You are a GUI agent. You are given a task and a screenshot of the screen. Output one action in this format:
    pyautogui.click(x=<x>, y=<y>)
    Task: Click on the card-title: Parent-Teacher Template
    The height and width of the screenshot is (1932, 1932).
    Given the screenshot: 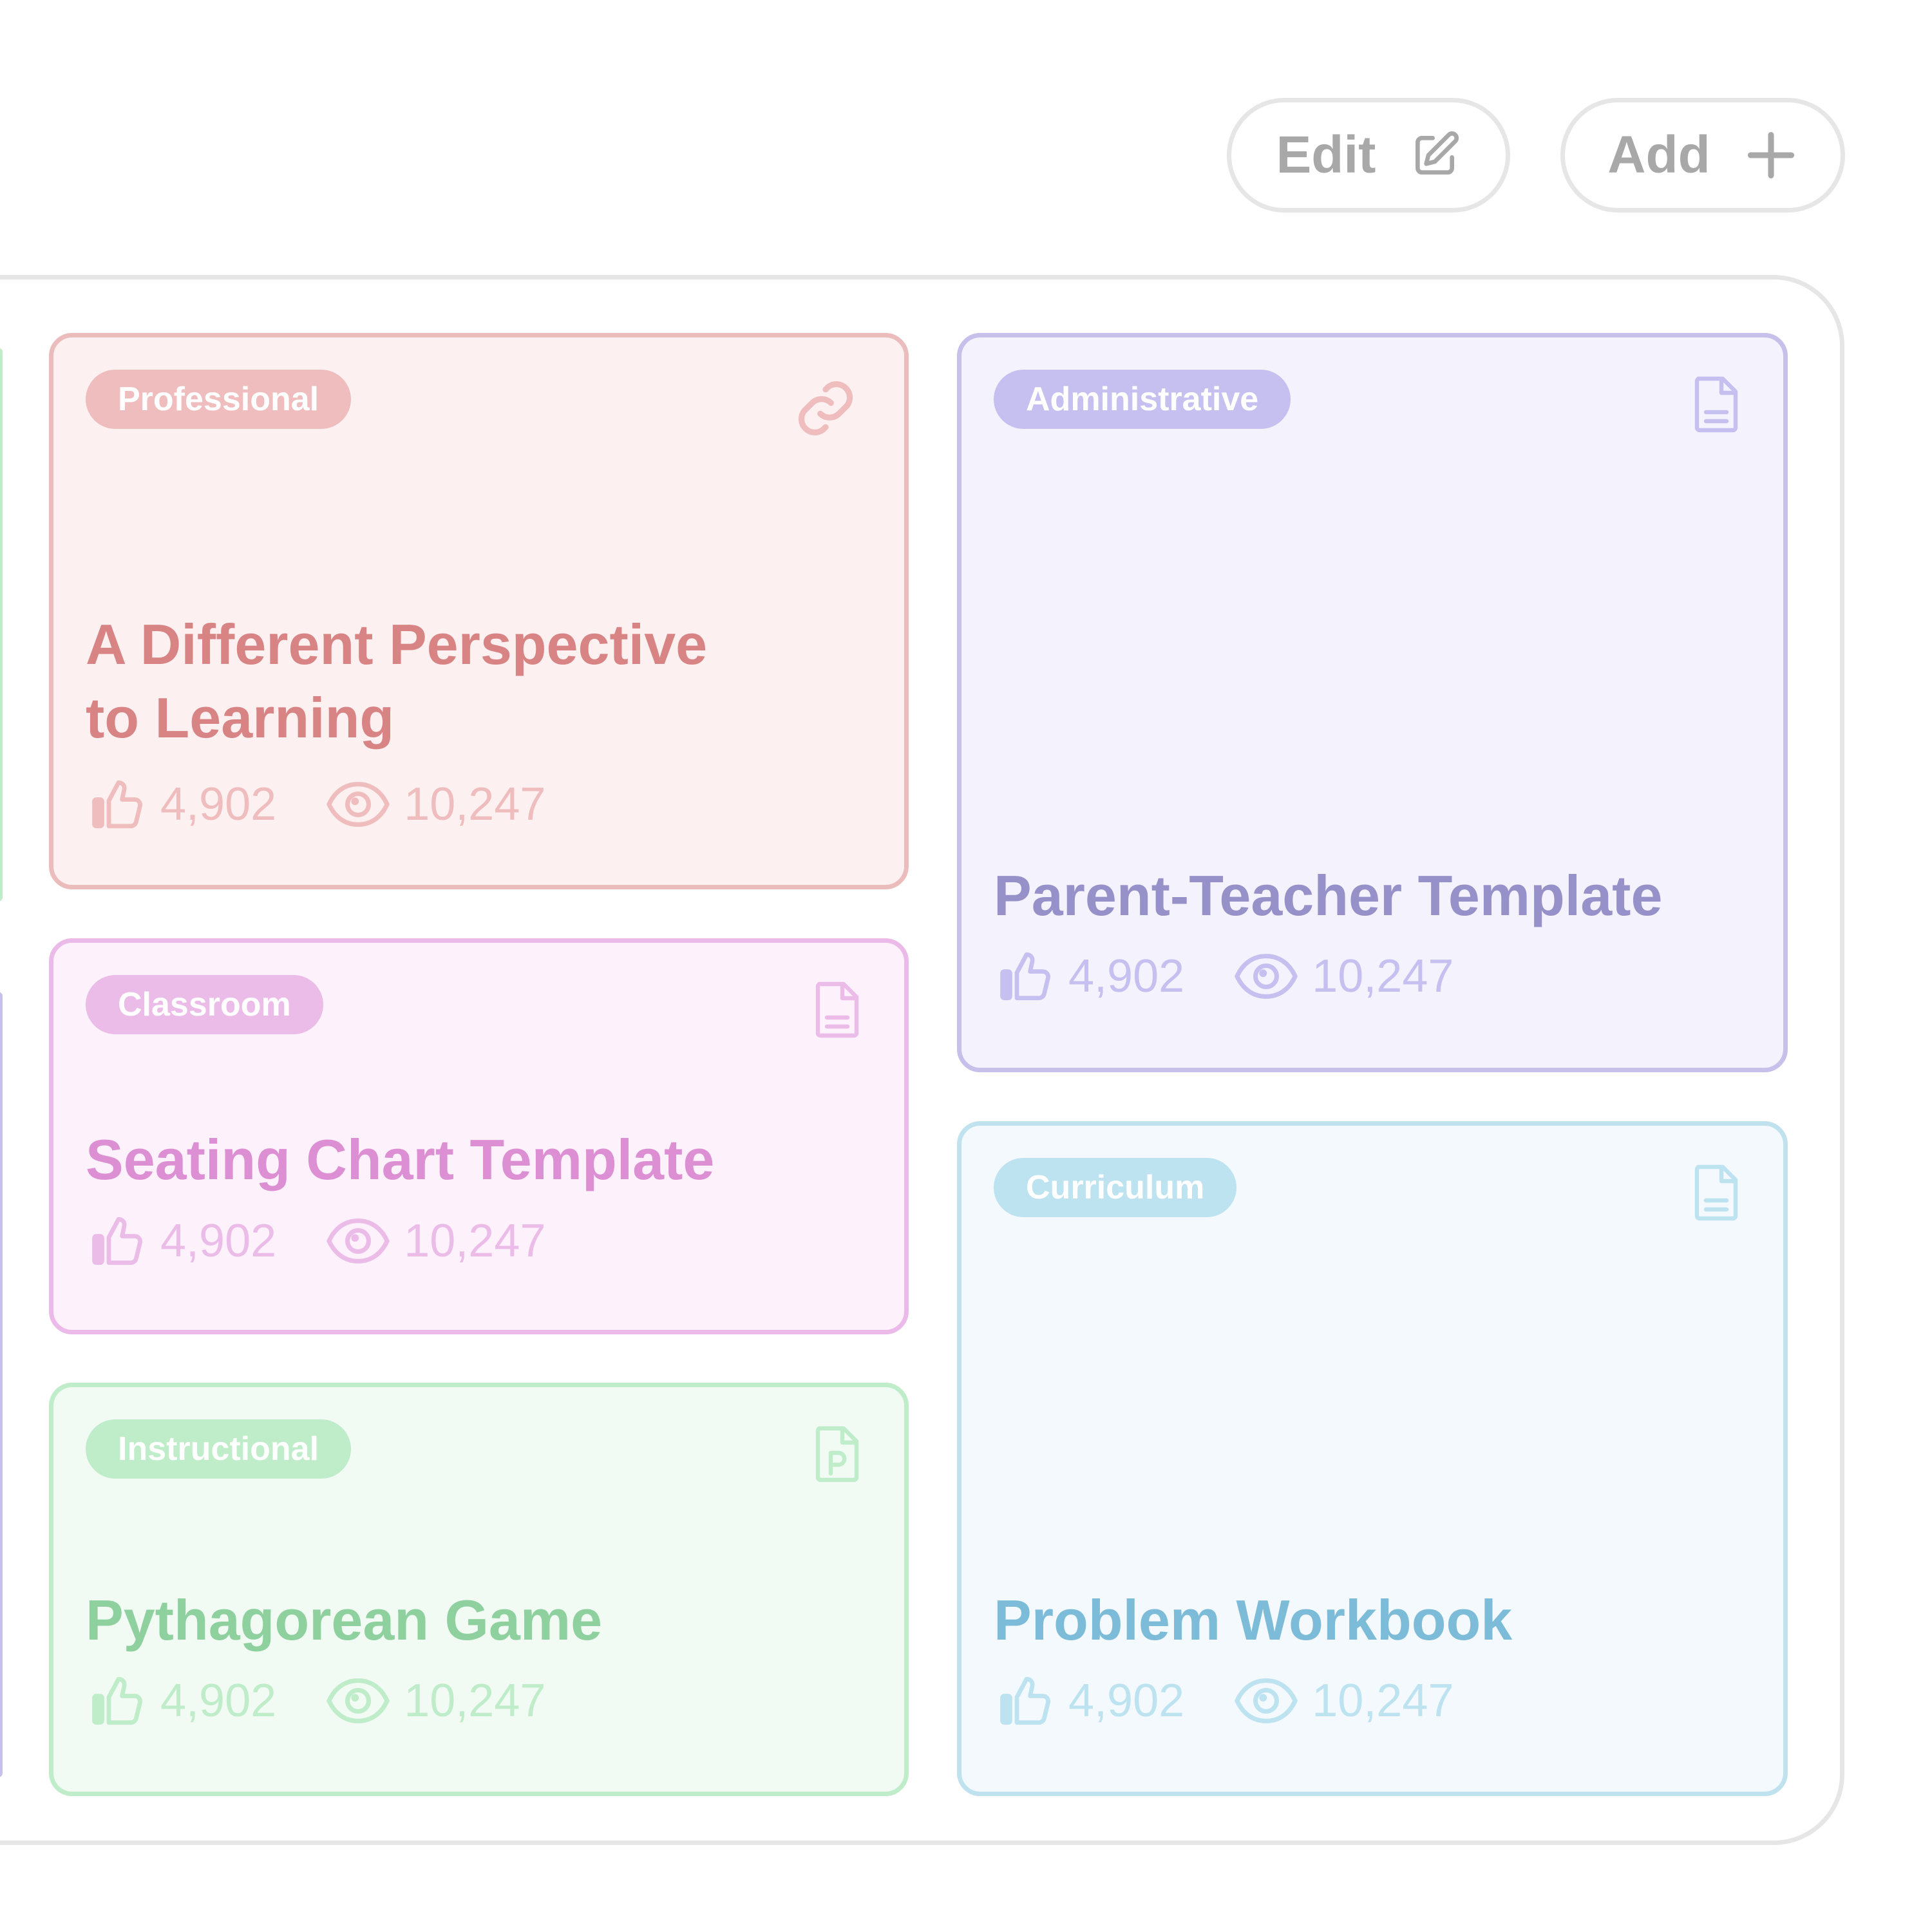 What is the action you would take?
    pyautogui.click(x=1328, y=896)
    